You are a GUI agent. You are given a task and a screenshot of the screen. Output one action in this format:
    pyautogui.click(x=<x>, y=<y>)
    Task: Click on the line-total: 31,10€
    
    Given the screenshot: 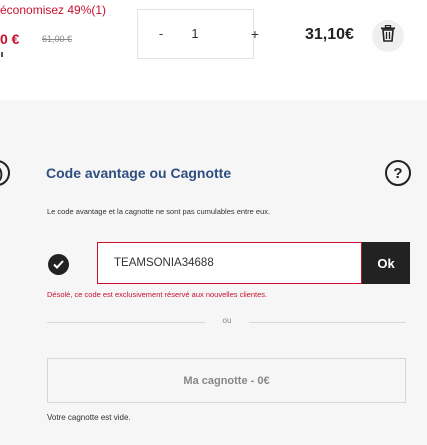 What is the action you would take?
    pyautogui.click(x=329, y=34)
    